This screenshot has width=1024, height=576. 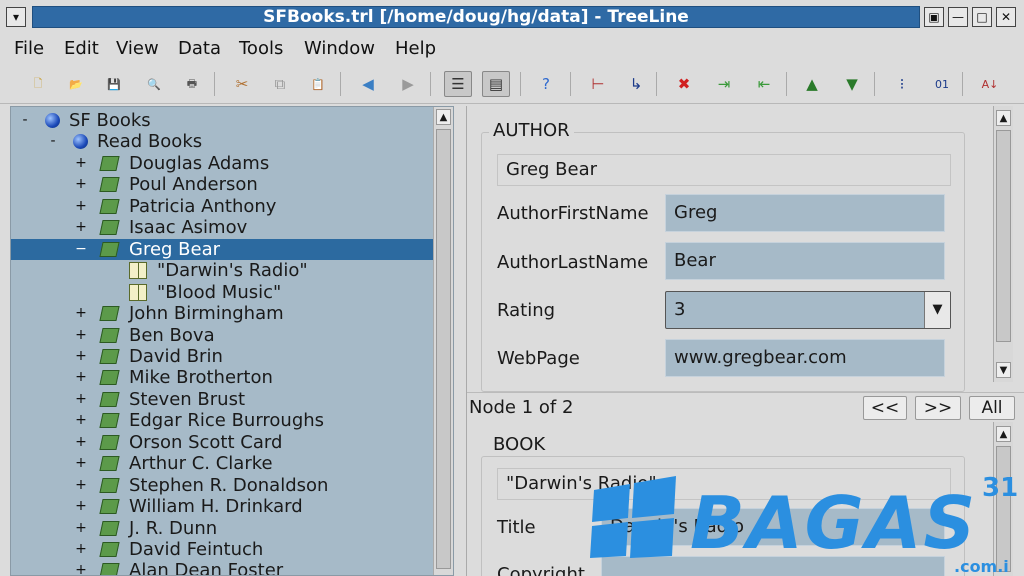 What do you see at coordinates (318, 84) in the screenshot?
I see `paste-icon: 📋` at bounding box center [318, 84].